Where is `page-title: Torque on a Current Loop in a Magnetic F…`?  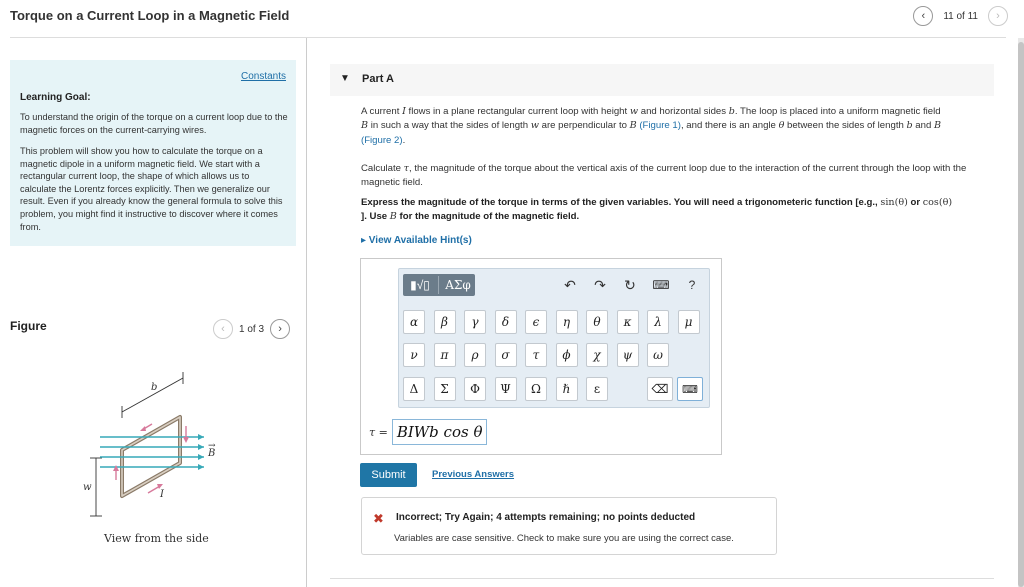 page-title: Torque on a Current Loop in a Magnetic F… is located at coordinates (150, 15).